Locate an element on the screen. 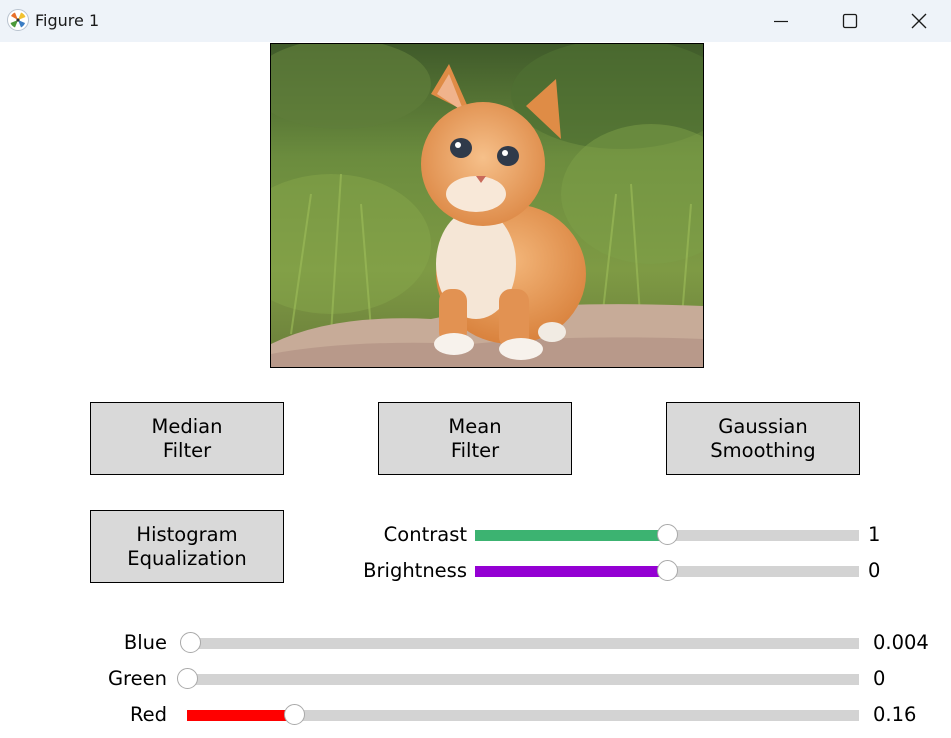 The image size is (951, 738). close-icon is located at coordinates (919, 21).